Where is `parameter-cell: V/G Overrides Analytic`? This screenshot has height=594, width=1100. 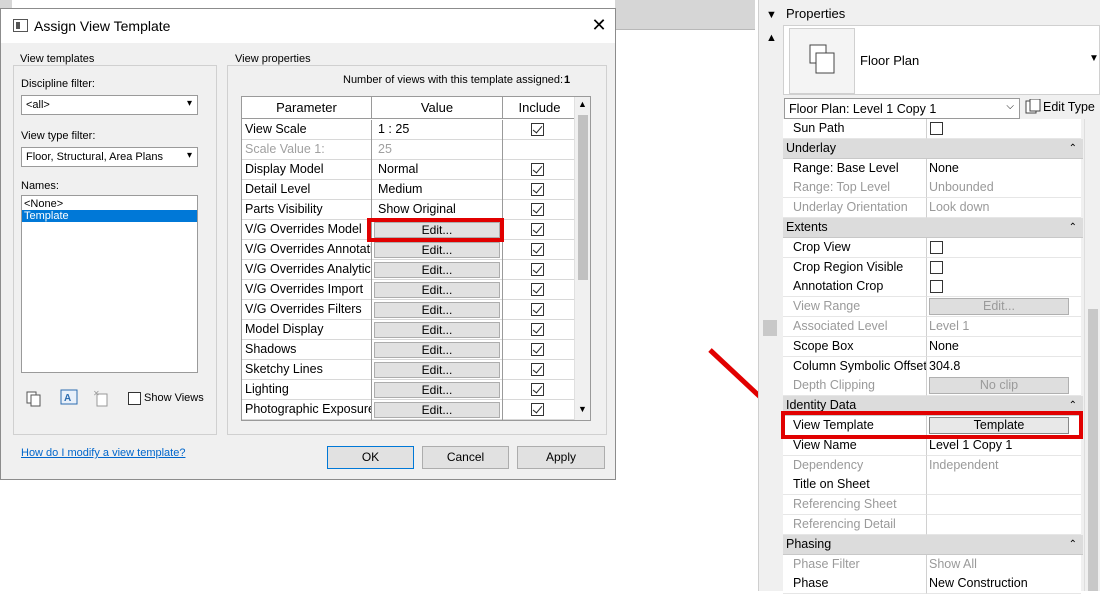 parameter-cell: V/G Overrides Analytic is located at coordinates (307, 270).